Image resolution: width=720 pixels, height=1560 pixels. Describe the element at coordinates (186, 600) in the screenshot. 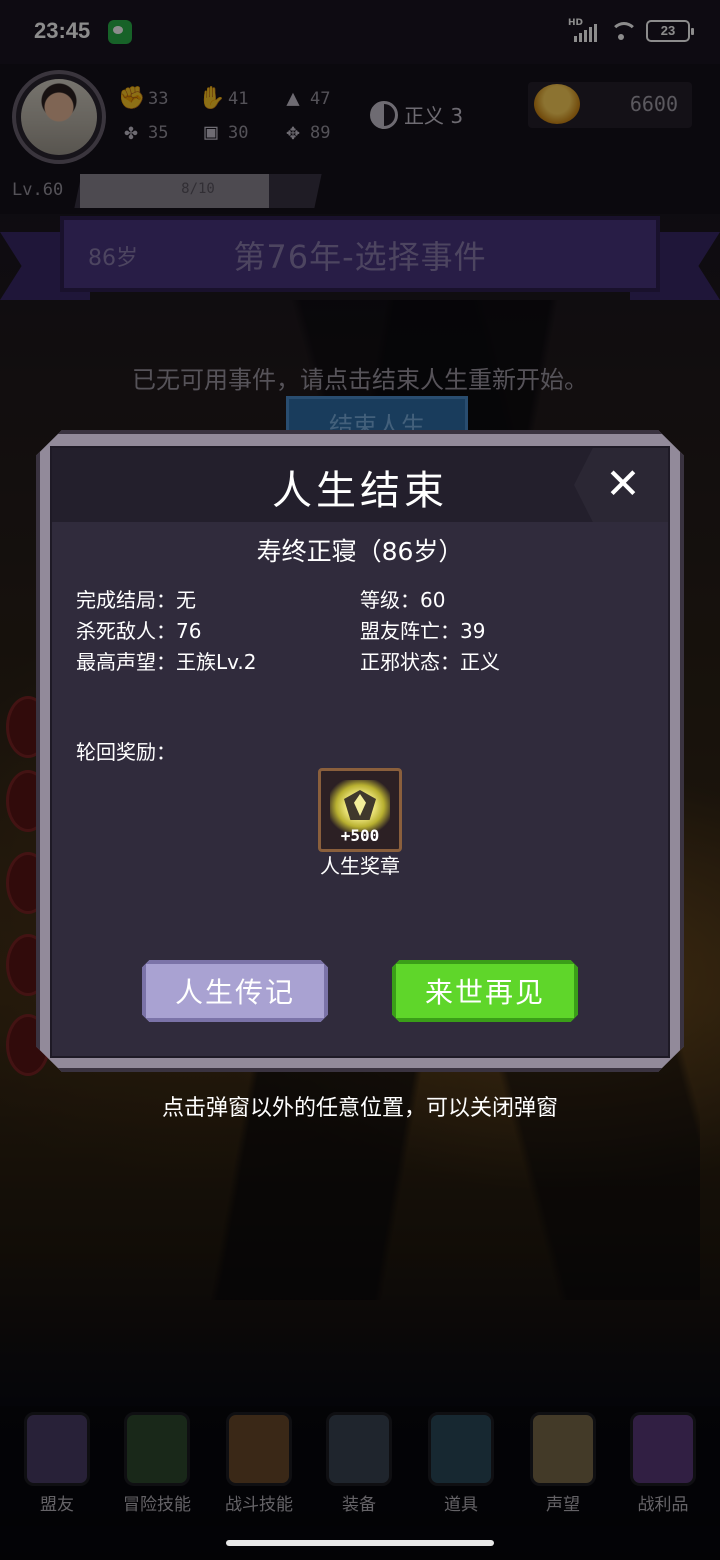

I see `summary-value: 无` at that location.